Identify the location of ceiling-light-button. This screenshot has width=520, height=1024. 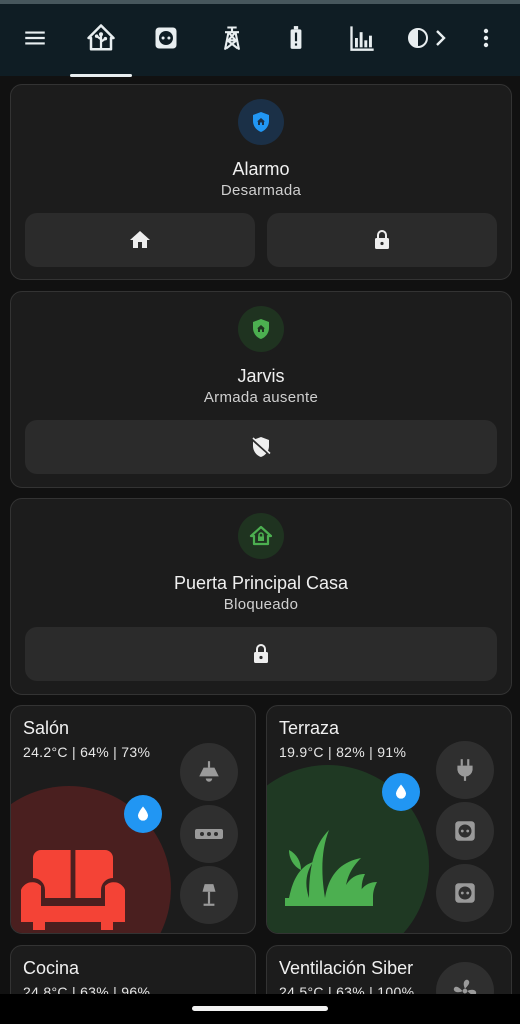
(209, 772).